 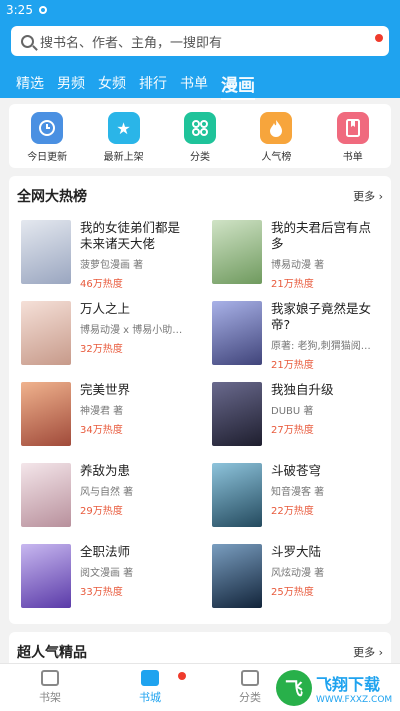 I want to click on book-heat: 32万热度, so click(x=101, y=349).